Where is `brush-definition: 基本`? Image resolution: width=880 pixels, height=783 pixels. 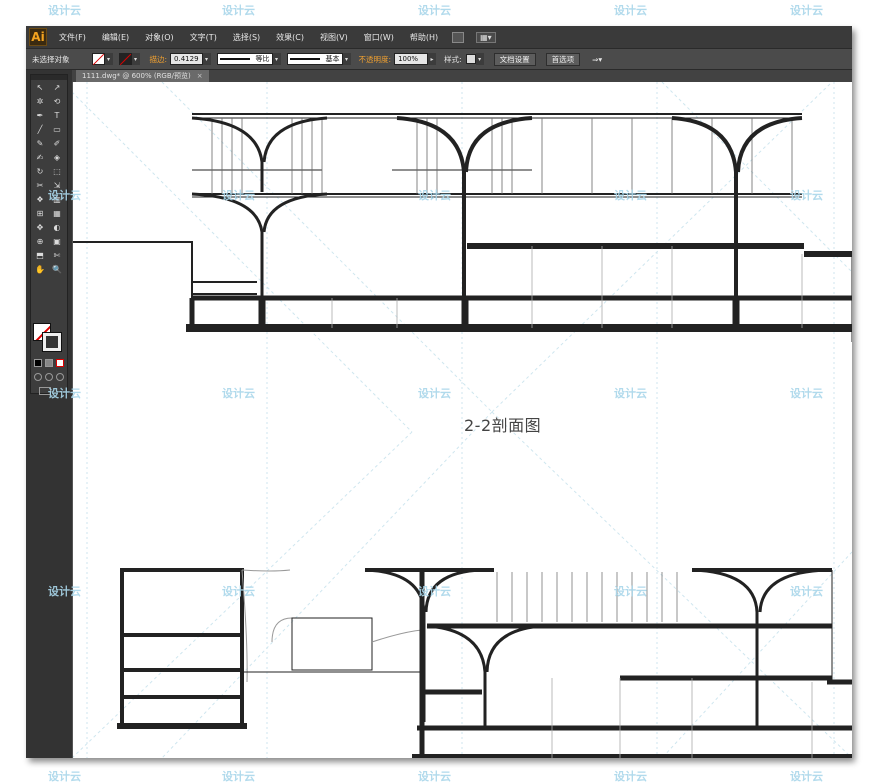
brush-definition: 基本 is located at coordinates (314, 59).